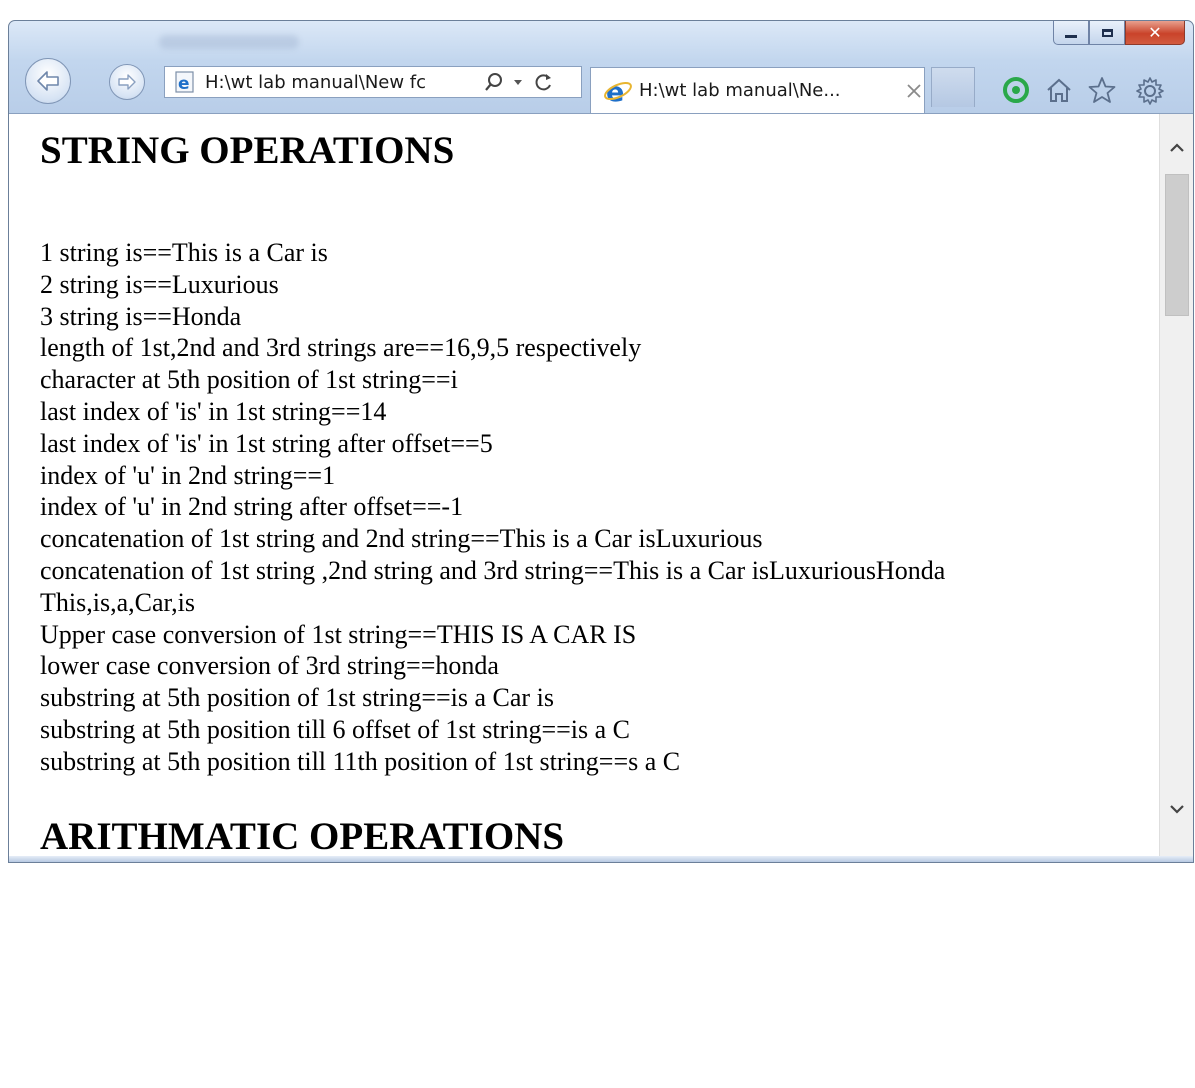  What do you see at coordinates (1177, 245) in the screenshot?
I see `scroll-thumb` at bounding box center [1177, 245].